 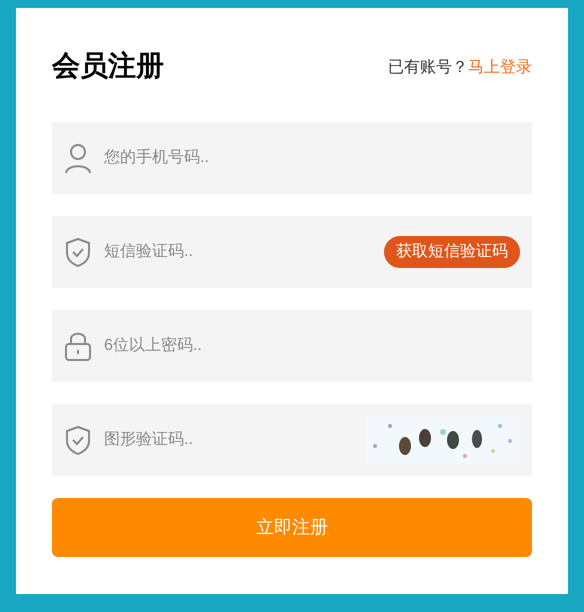 What do you see at coordinates (78, 158) in the screenshot?
I see `user-icon` at bounding box center [78, 158].